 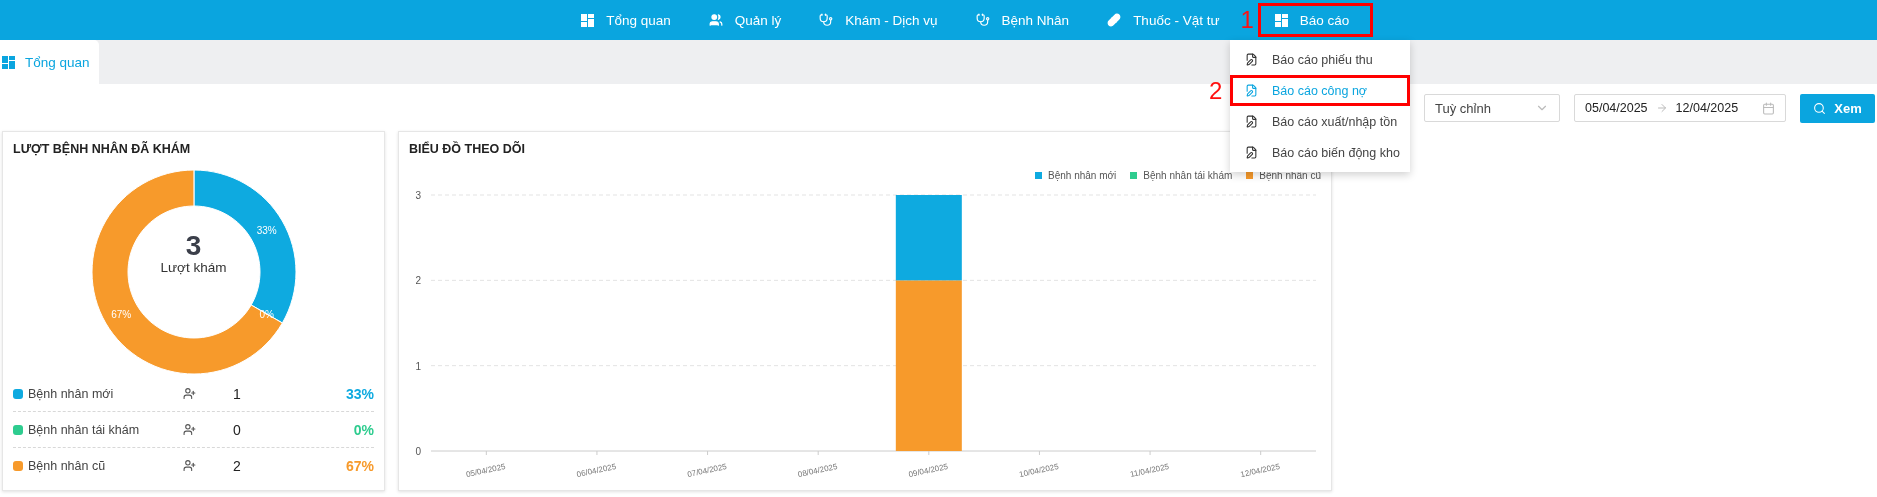 What do you see at coordinates (363, 429) in the screenshot?
I see `percent-value: 0%` at bounding box center [363, 429].